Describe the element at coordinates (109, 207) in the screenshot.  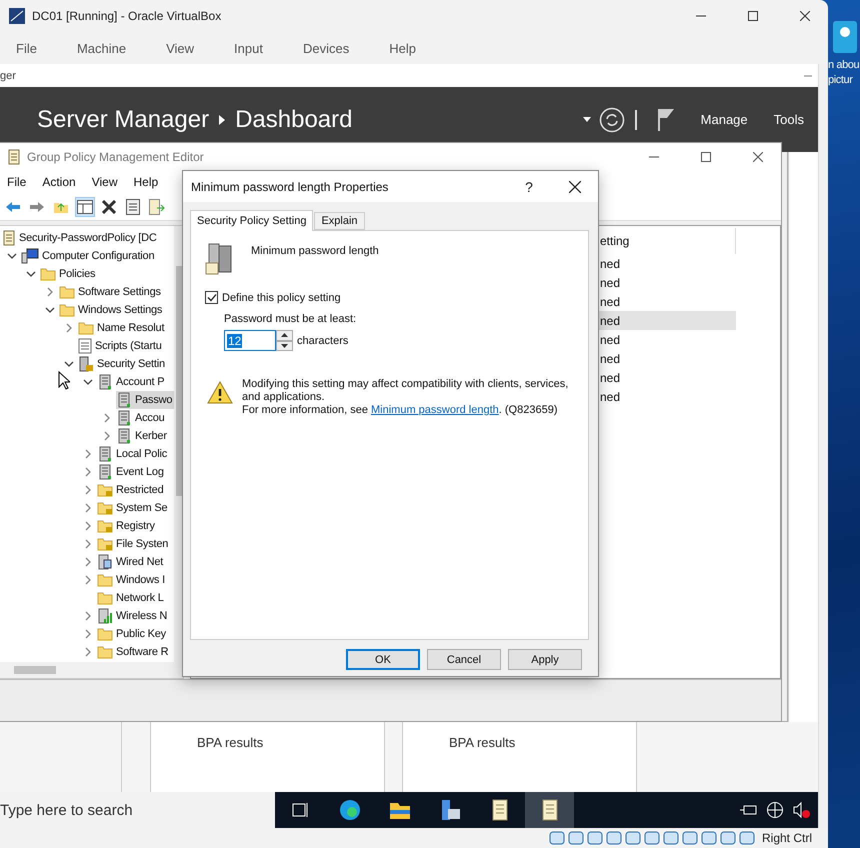
I see `delete-icon` at that location.